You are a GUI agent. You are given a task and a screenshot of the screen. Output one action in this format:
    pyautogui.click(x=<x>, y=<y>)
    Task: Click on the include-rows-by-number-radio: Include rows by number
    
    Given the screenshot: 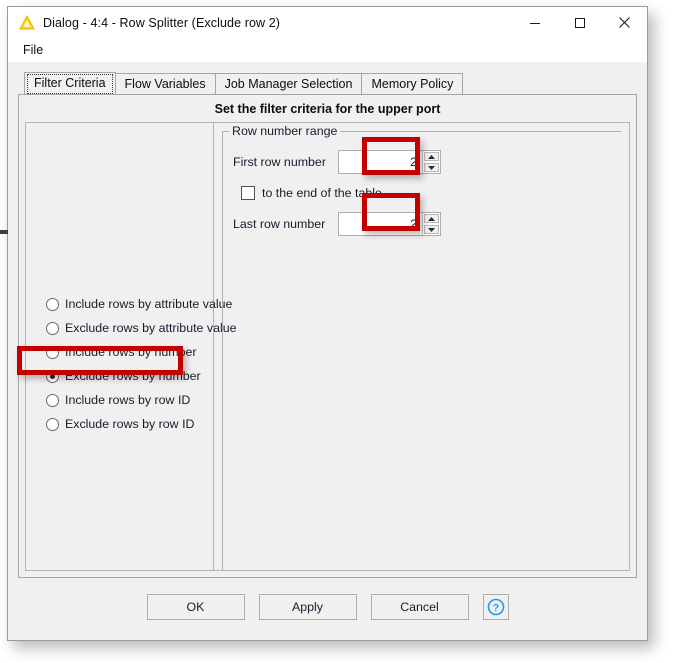 What is the action you would take?
    pyautogui.click(x=120, y=352)
    